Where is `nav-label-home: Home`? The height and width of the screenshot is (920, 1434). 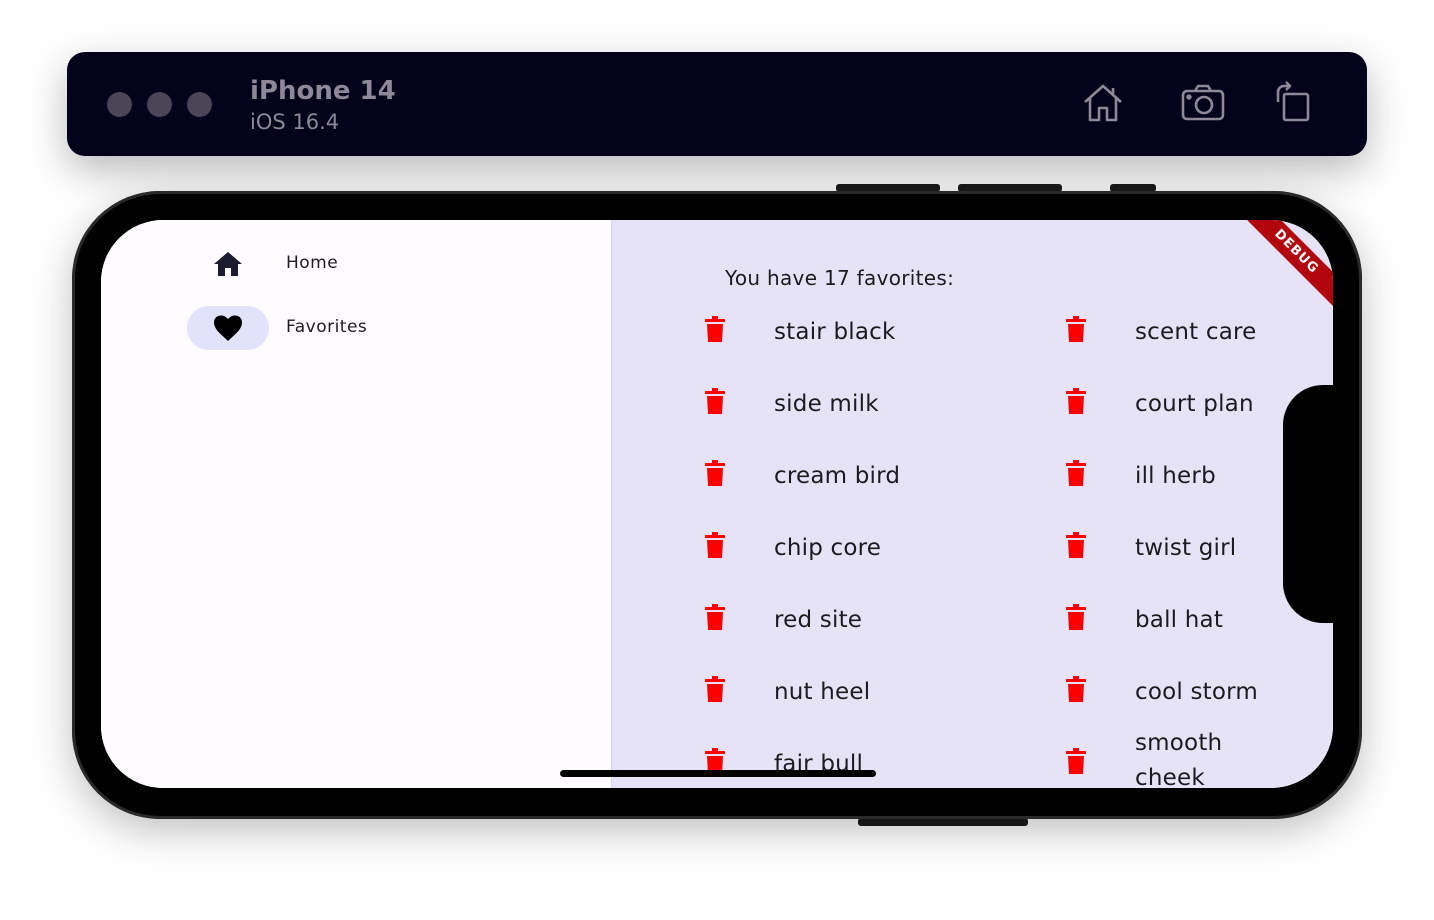
nav-label-home: Home is located at coordinates (312, 263).